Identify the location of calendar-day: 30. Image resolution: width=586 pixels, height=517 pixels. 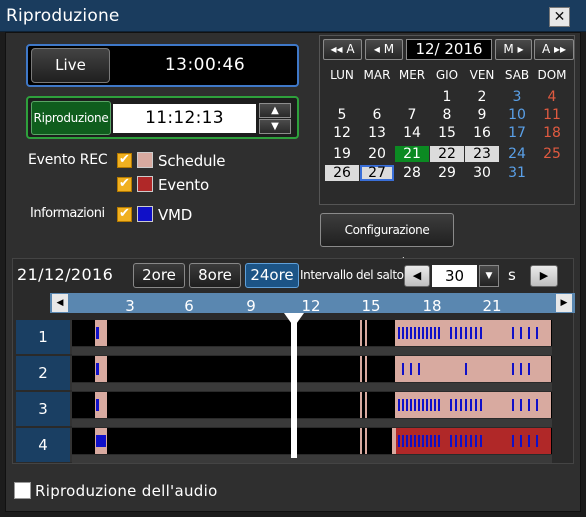
(482, 173).